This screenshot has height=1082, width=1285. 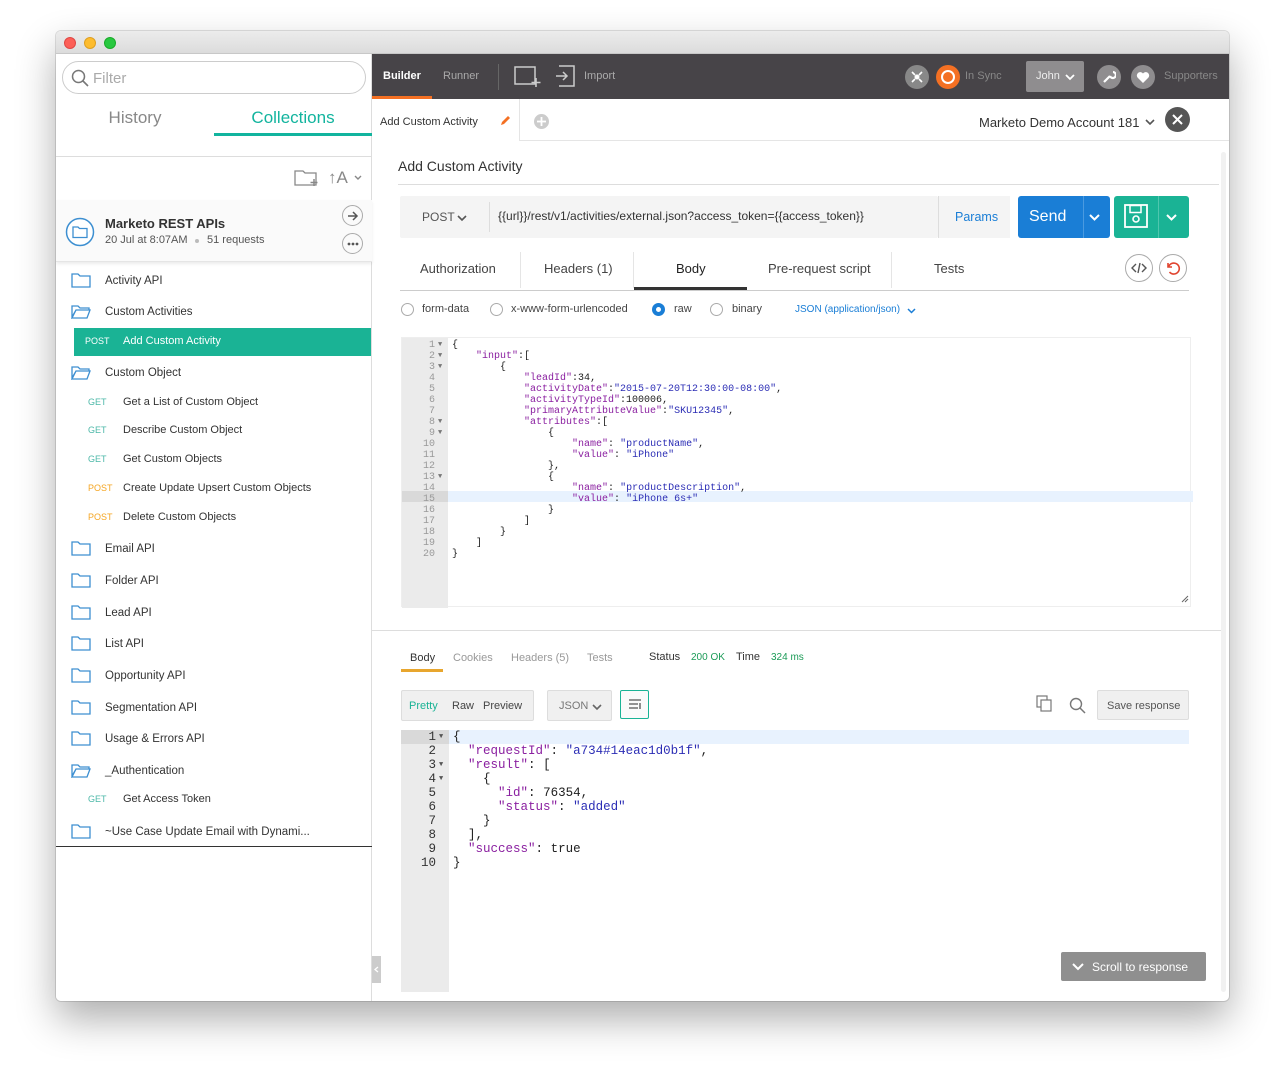 I want to click on sidebar-request: GET Get Custom Objects, so click(x=223, y=460).